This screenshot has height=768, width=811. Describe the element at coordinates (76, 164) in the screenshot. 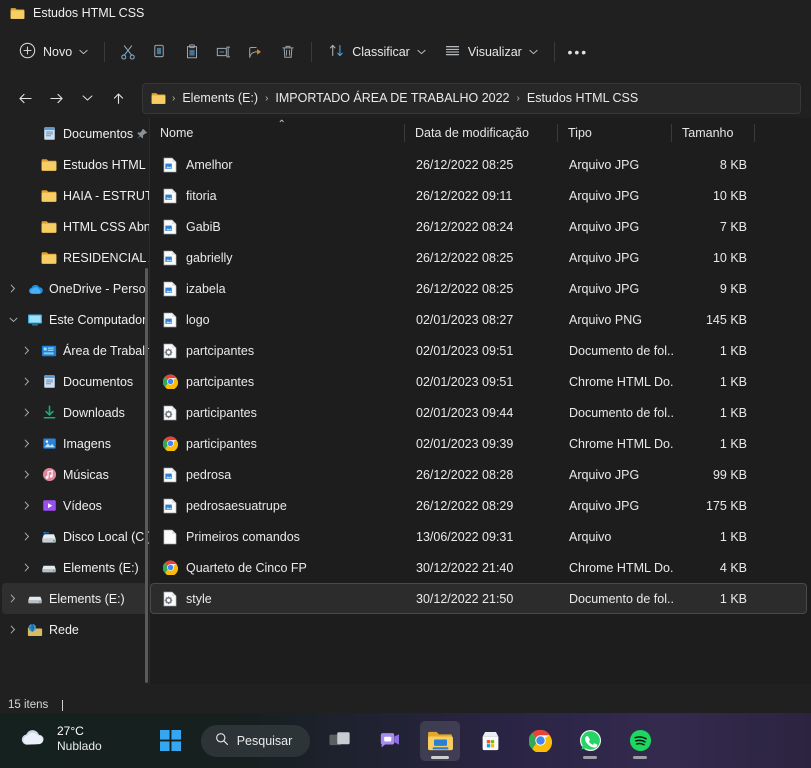

I see `sidebar-item-estudos-html-c: Estudos HTML C` at that location.